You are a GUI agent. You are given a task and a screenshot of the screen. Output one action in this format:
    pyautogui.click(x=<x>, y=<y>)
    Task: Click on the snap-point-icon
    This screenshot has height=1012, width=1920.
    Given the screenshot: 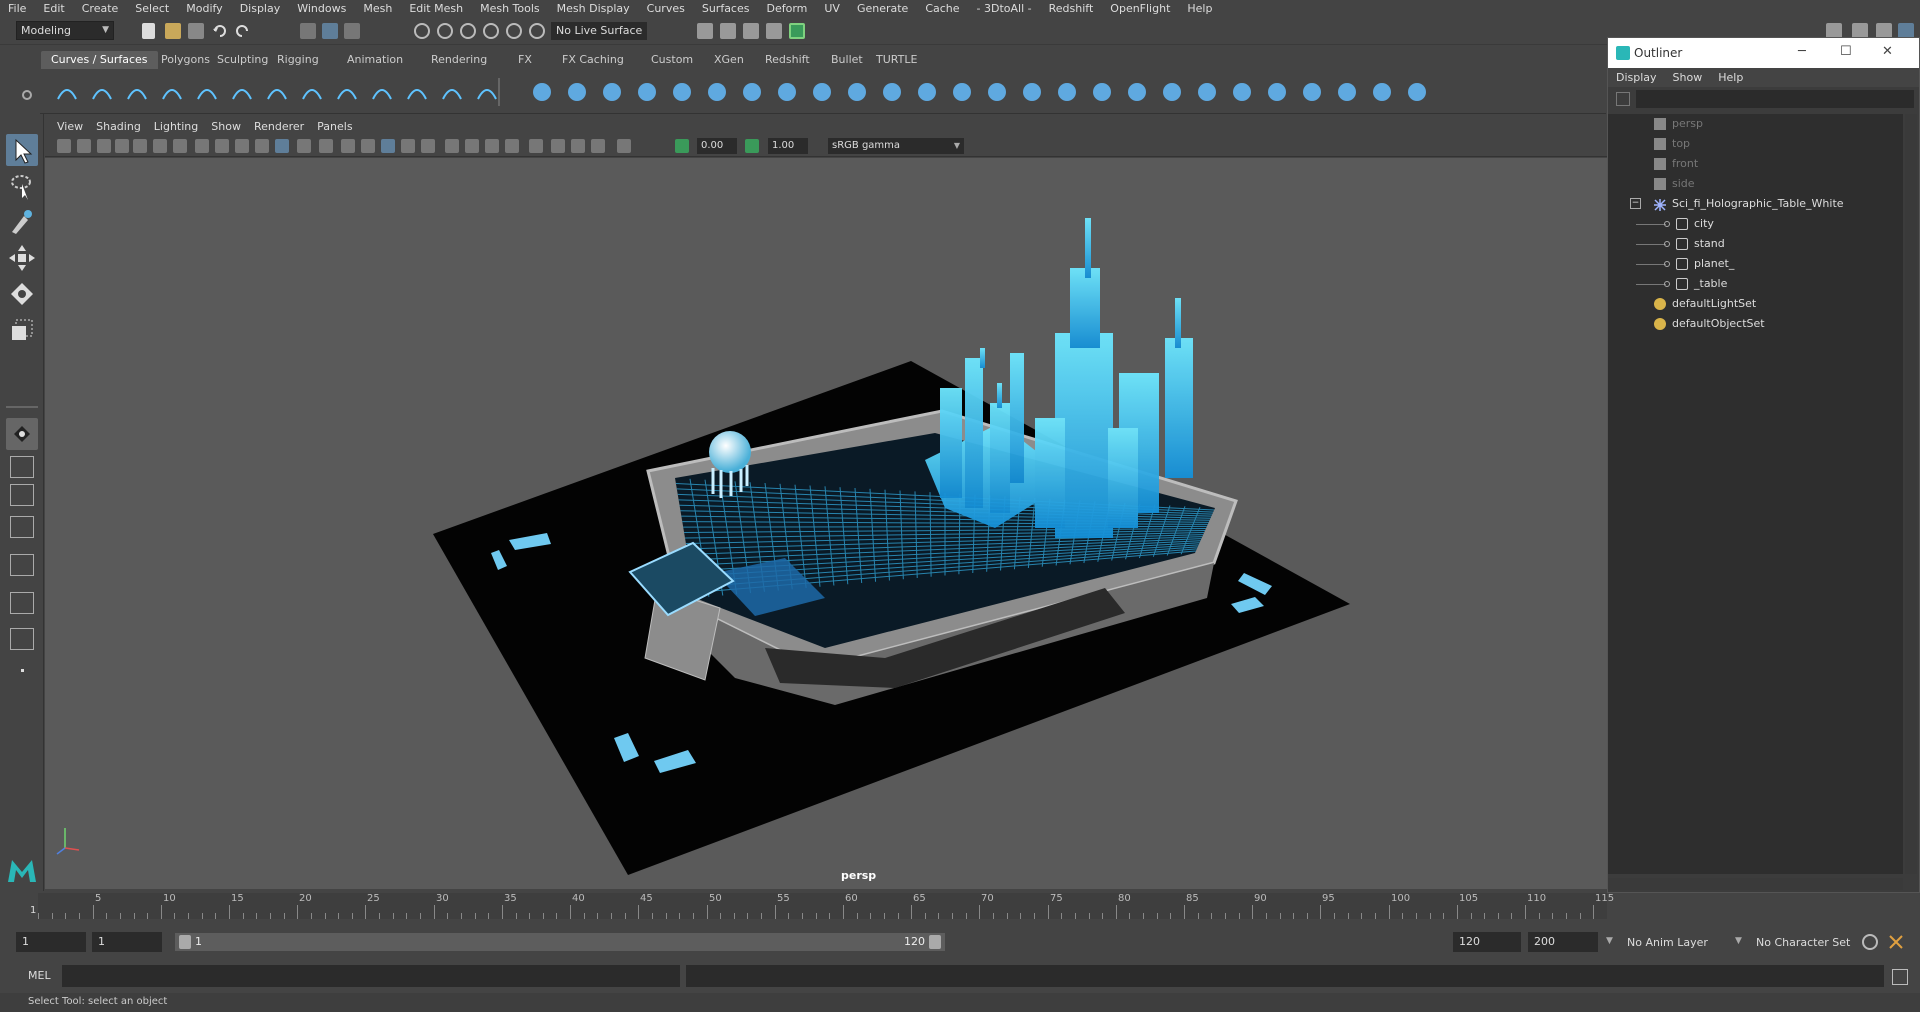 What is the action you would take?
    pyautogui.click(x=468, y=31)
    